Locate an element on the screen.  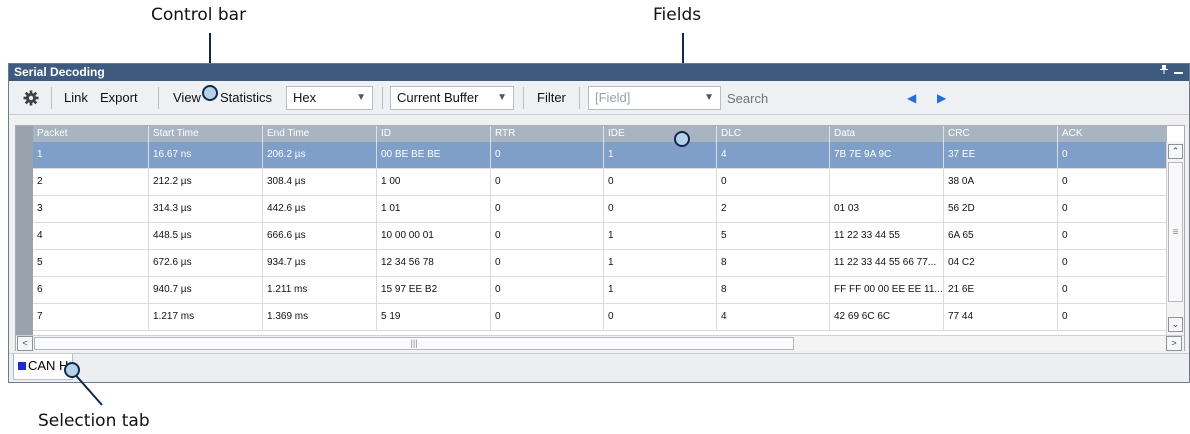
link-button: Link is located at coordinates (76, 98).